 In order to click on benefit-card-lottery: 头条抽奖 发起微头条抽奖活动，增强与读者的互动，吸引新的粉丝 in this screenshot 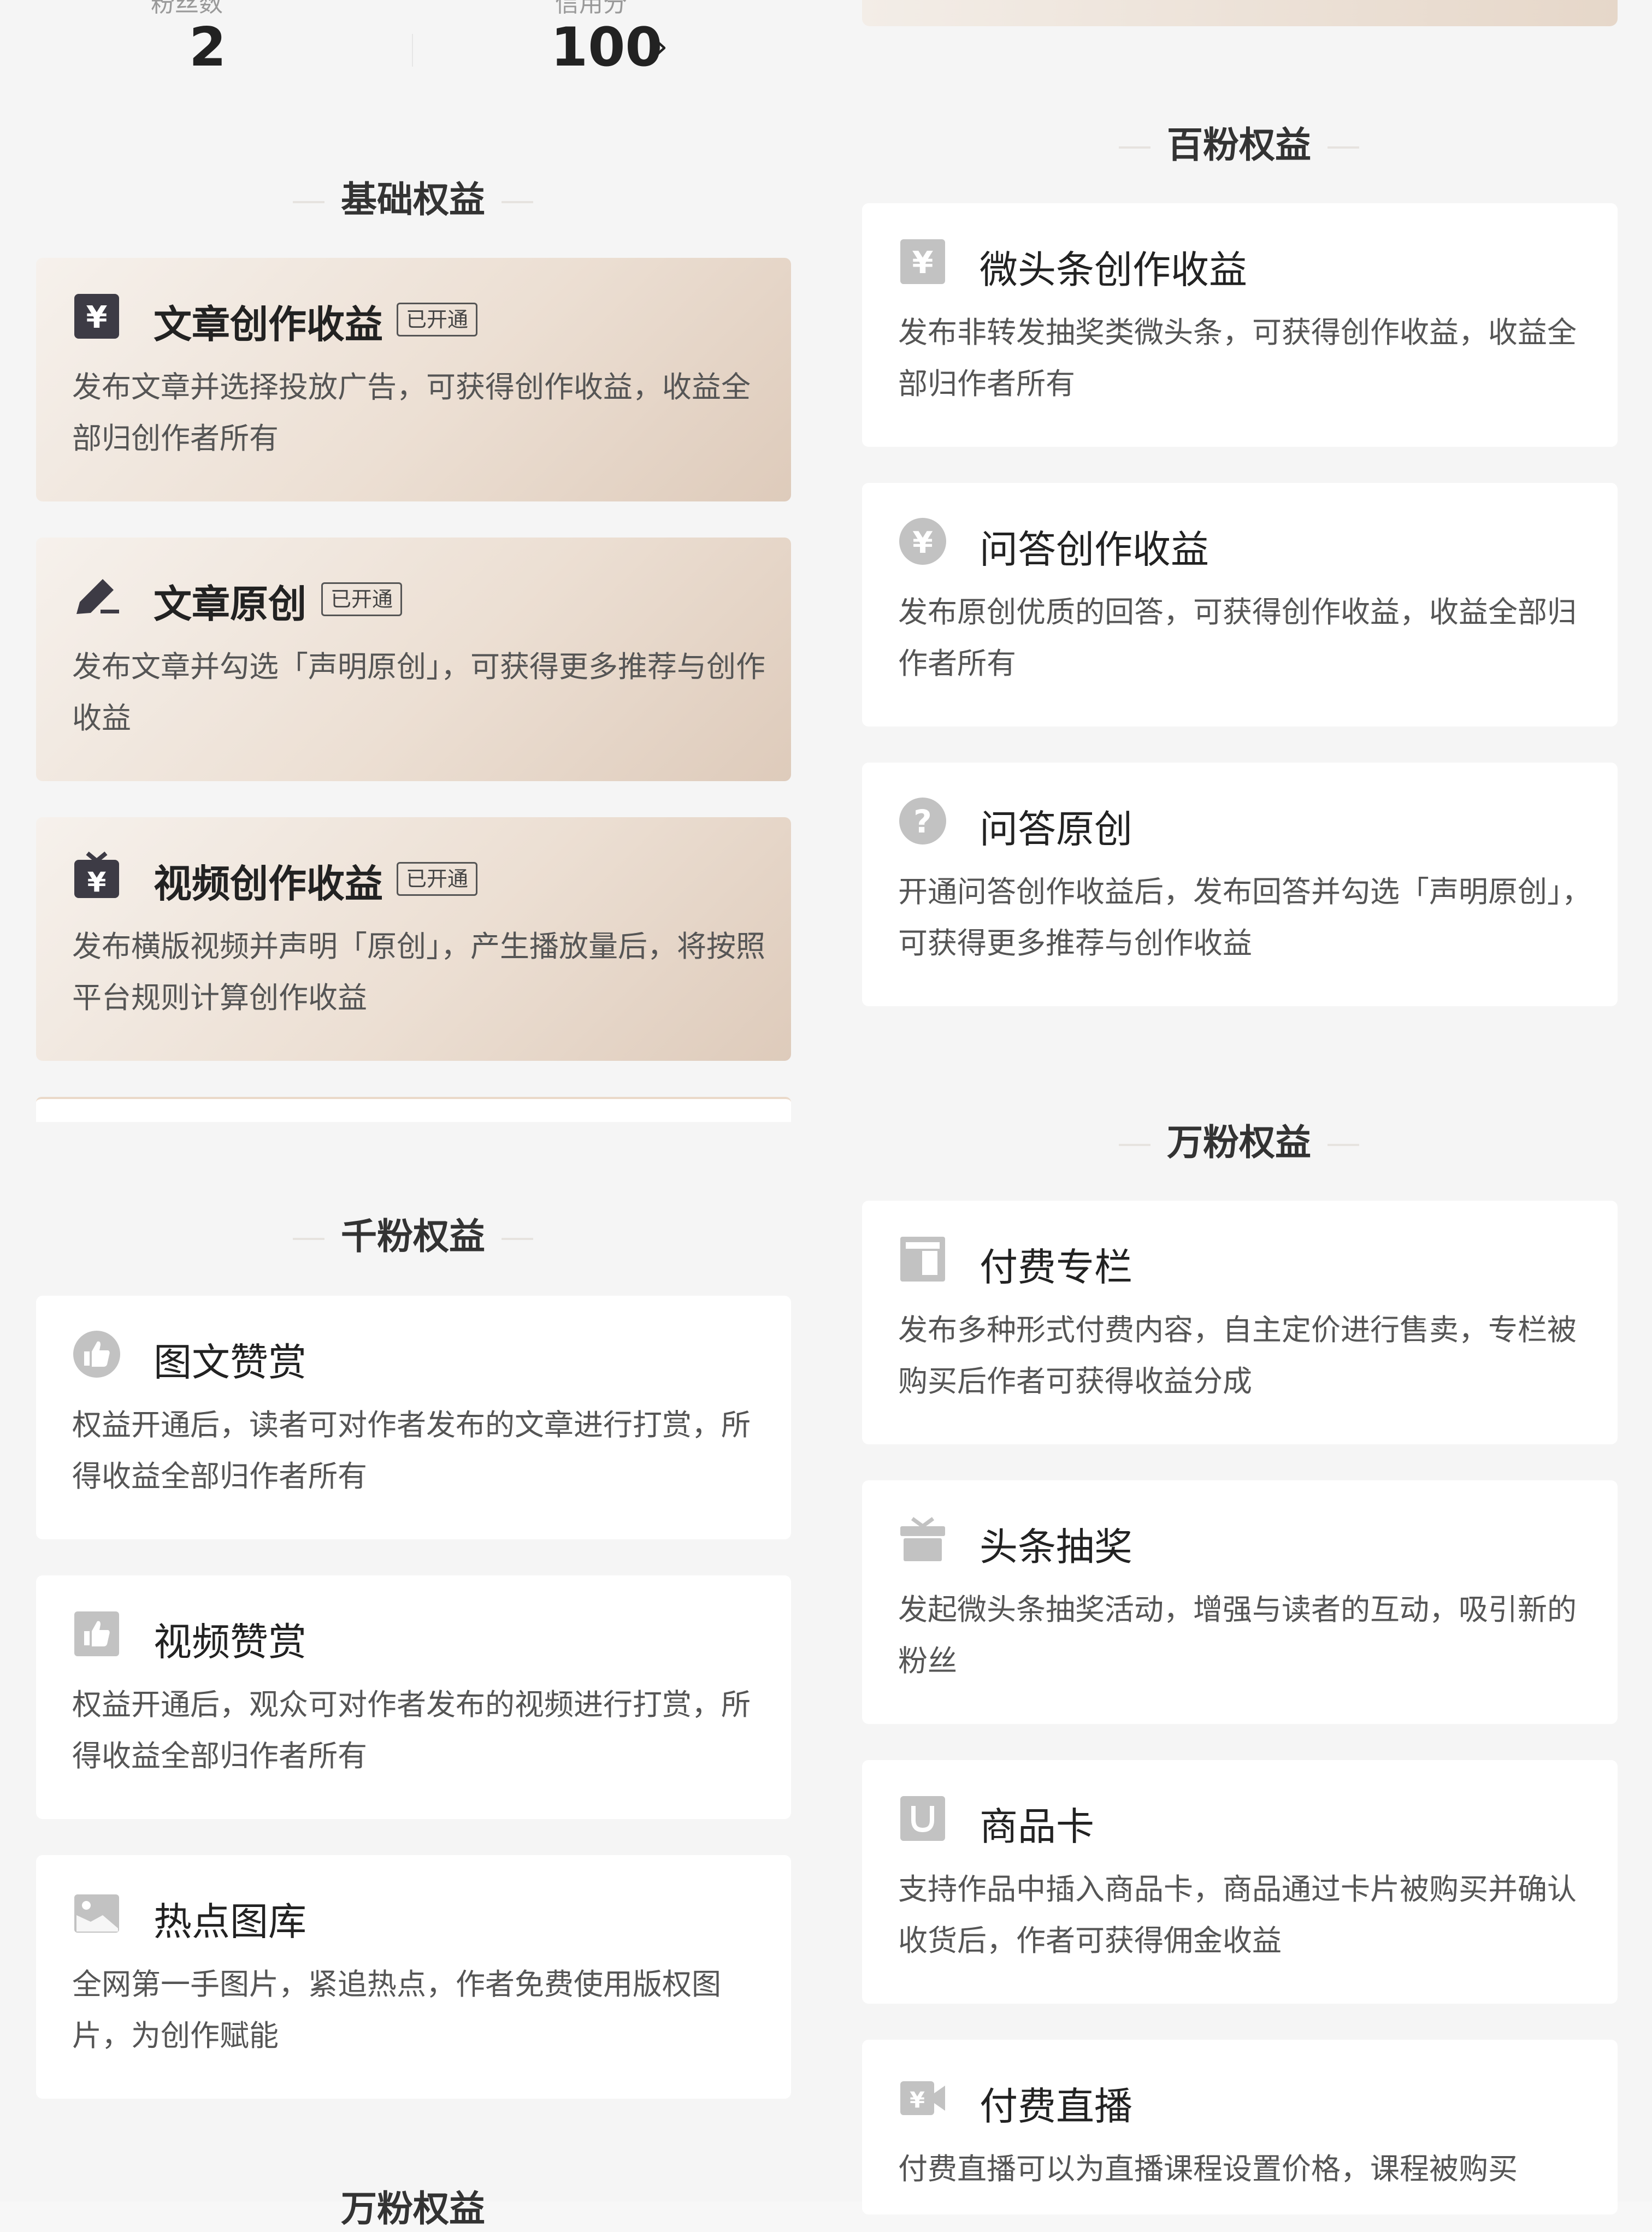, I will do `click(1240, 1602)`.